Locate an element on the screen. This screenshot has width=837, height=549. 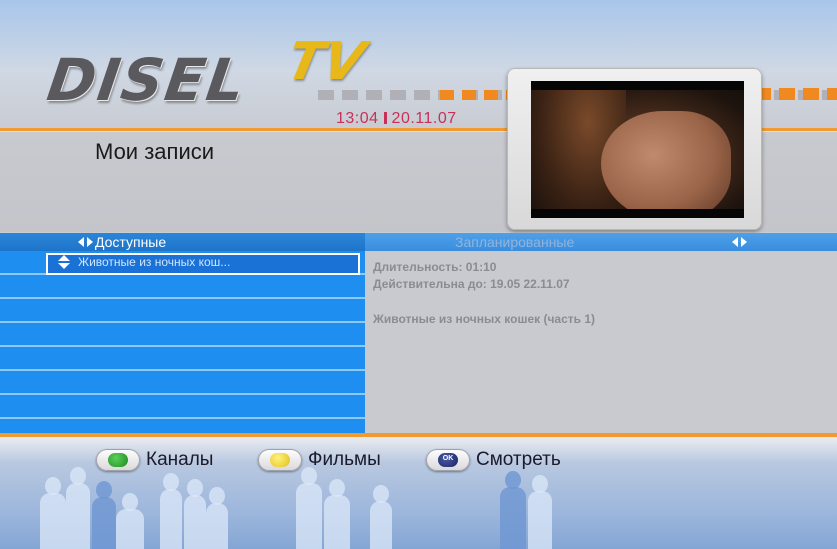
logo-main-text: DISEL is located at coordinates (147, 80).